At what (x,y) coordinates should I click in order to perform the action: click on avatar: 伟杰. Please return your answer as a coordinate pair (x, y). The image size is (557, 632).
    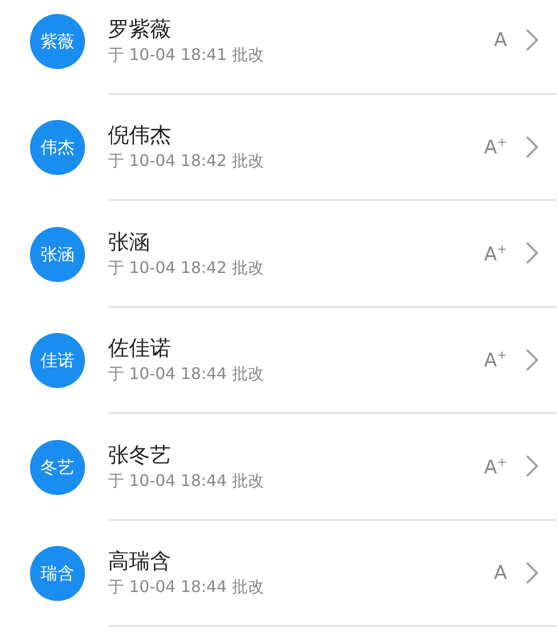
    Looking at the image, I should click on (57, 148).